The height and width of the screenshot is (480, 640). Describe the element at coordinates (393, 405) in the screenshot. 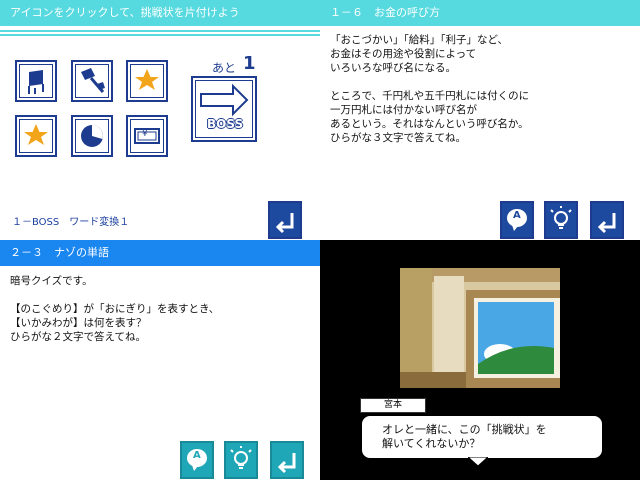

I see `speaker-name: 宮本` at that location.